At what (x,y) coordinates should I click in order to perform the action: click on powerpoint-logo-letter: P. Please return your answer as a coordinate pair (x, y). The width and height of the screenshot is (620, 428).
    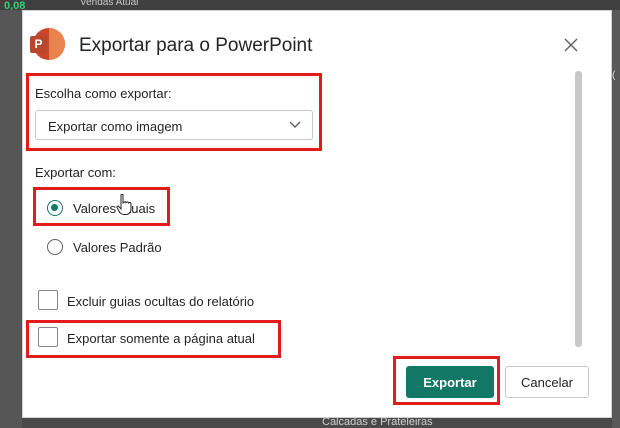
    Looking at the image, I should click on (38, 44).